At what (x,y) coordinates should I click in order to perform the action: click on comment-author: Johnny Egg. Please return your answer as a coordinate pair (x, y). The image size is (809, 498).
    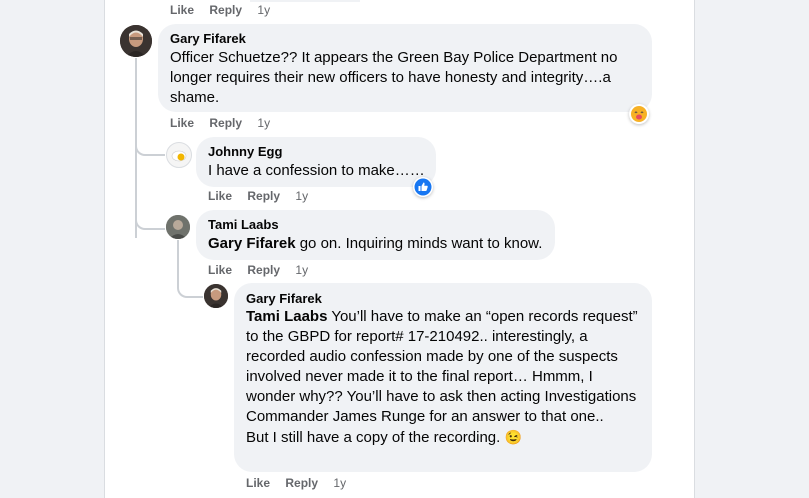
    Looking at the image, I should click on (245, 151).